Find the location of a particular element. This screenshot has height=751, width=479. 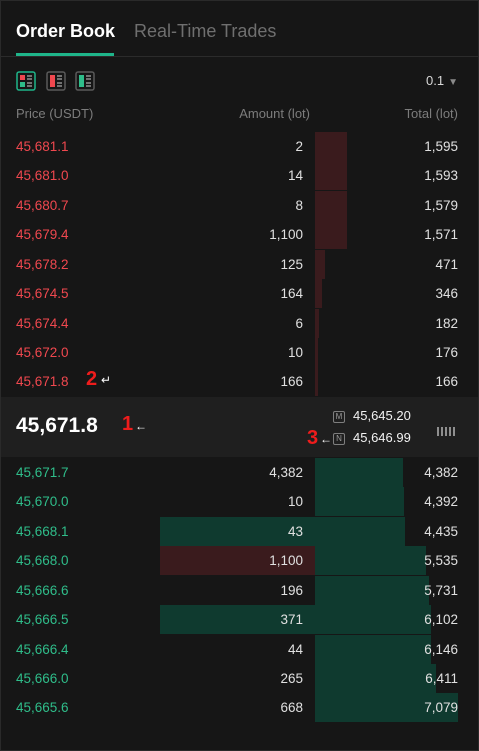

bid-total: 4,435 is located at coordinates (441, 531).